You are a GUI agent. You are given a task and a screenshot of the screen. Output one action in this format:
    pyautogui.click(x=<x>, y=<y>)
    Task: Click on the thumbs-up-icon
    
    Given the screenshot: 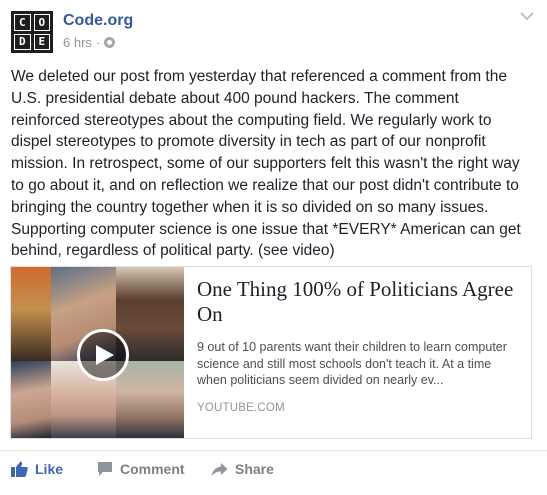 What is the action you would take?
    pyautogui.click(x=19, y=469)
    